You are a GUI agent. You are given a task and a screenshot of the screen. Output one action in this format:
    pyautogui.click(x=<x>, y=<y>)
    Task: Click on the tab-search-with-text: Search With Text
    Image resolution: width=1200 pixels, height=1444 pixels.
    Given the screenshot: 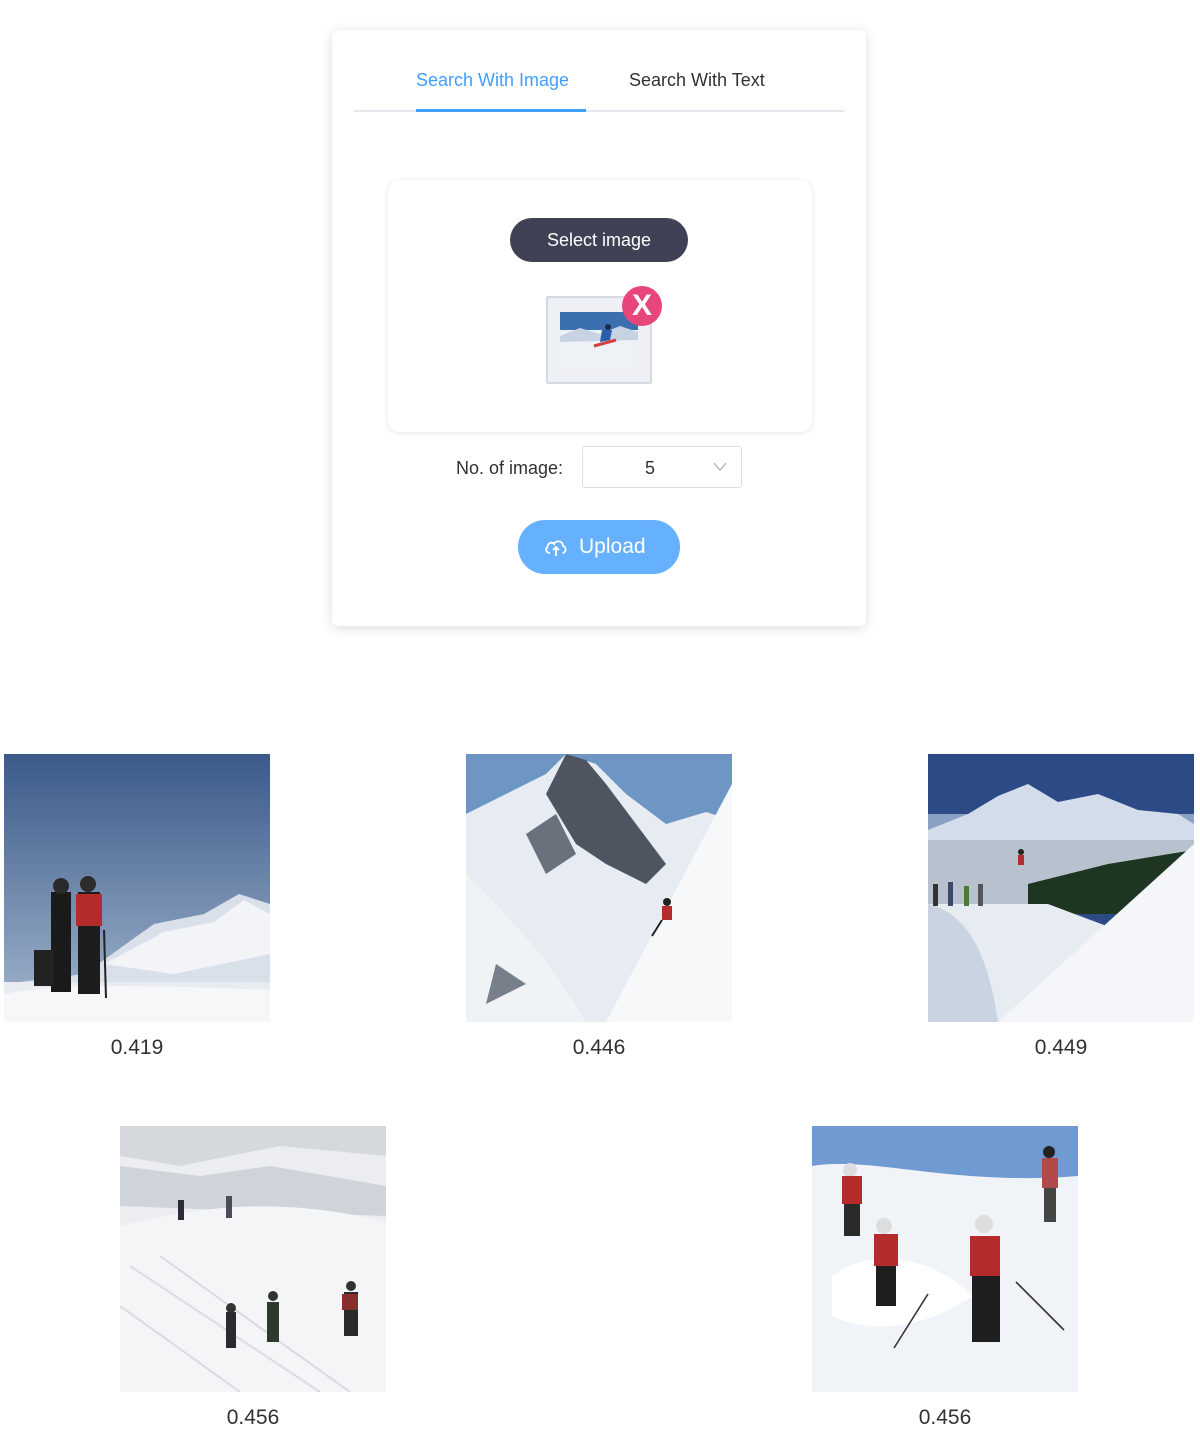 What is the action you would take?
    pyautogui.click(x=697, y=91)
    